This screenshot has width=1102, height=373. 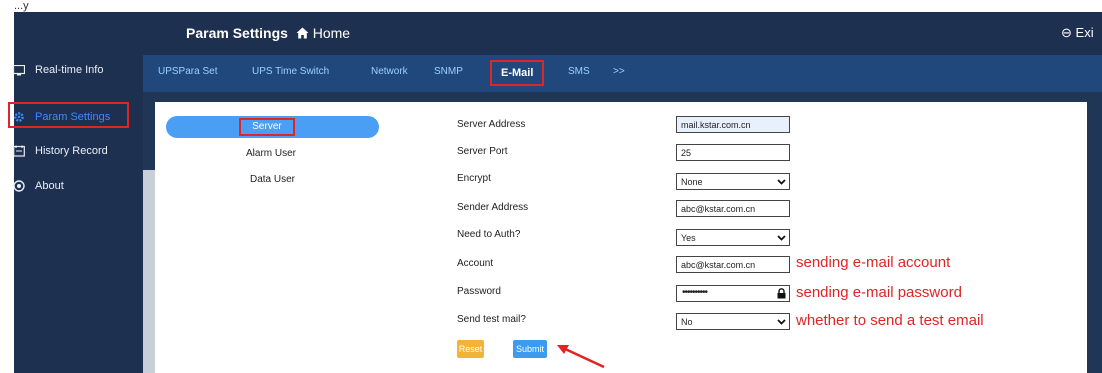 I want to click on home-link: Home, so click(x=321, y=33).